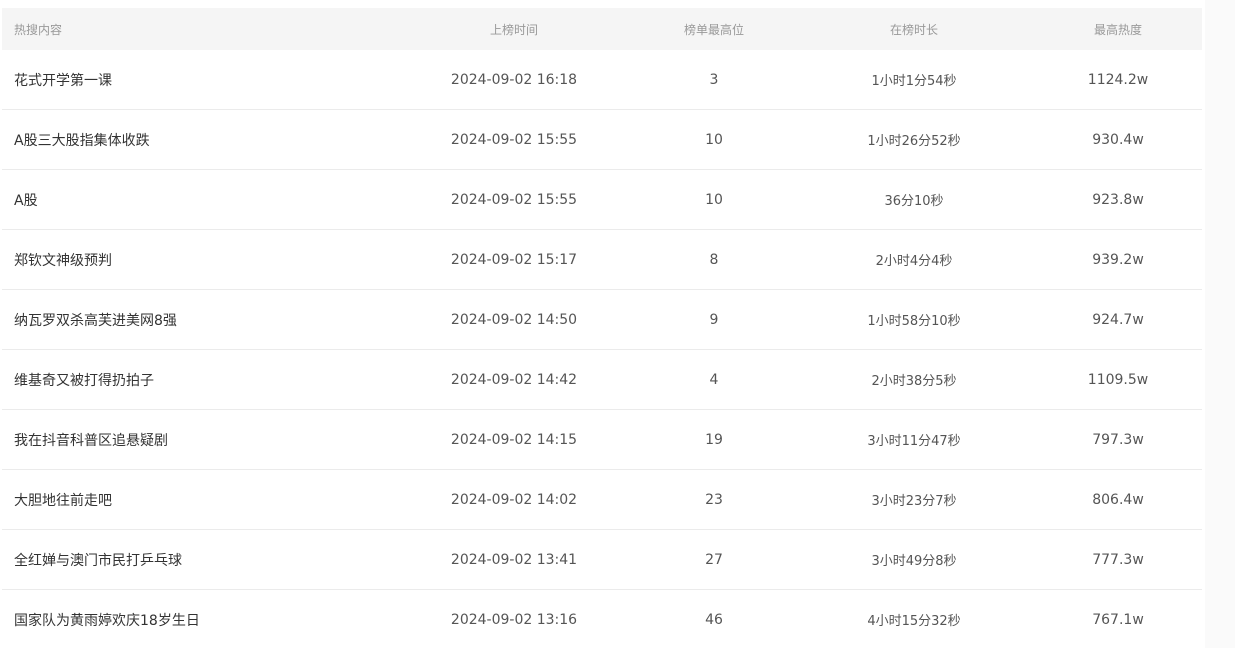  I want to click on cell-rank: 4, so click(714, 379).